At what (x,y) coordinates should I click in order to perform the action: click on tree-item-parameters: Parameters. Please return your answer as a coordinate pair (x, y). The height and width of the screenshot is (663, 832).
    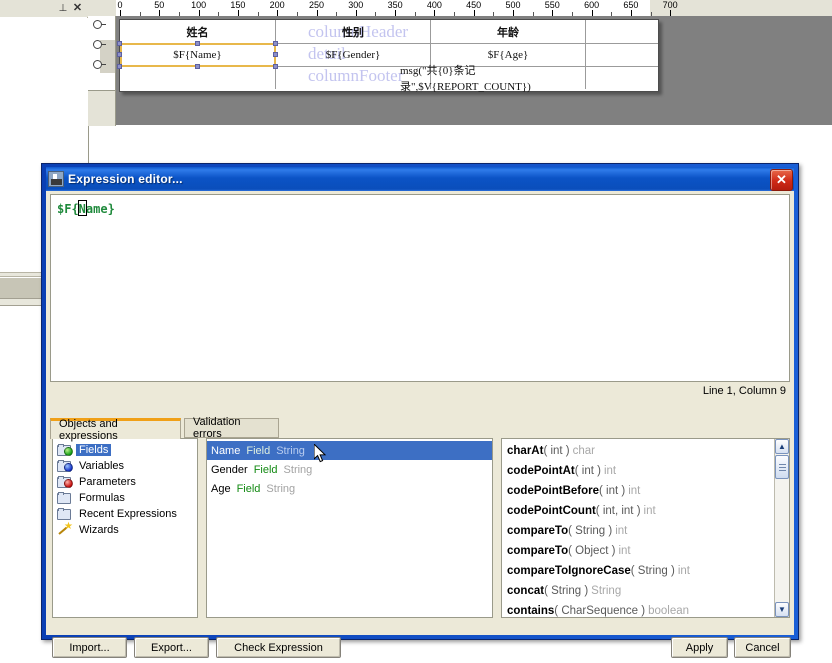
    Looking at the image, I should click on (125, 482).